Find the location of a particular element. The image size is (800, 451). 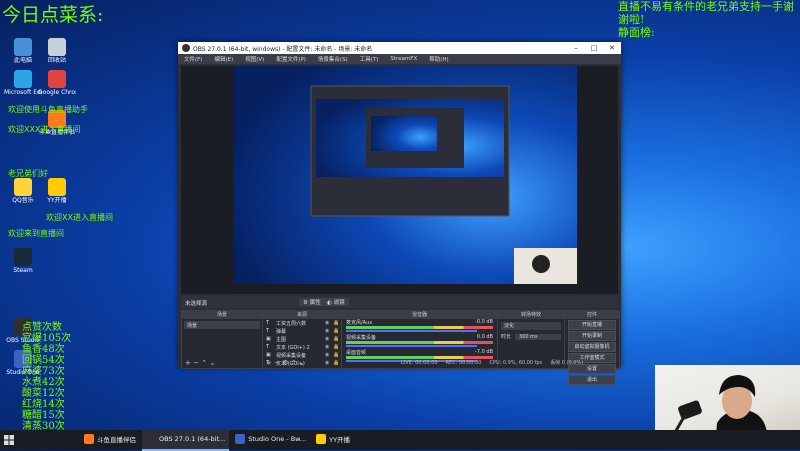

properties-button: ⚙ 属性 is located at coordinates (312, 302).